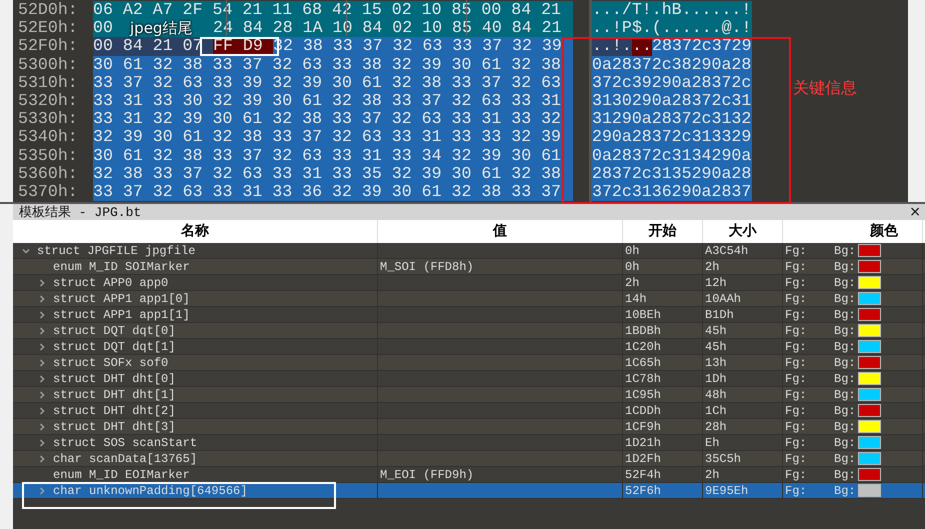 The image size is (925, 529). Describe the element at coordinates (672, 137) in the screenshot. I see `ascii-text: 290a28372c313329` at that location.